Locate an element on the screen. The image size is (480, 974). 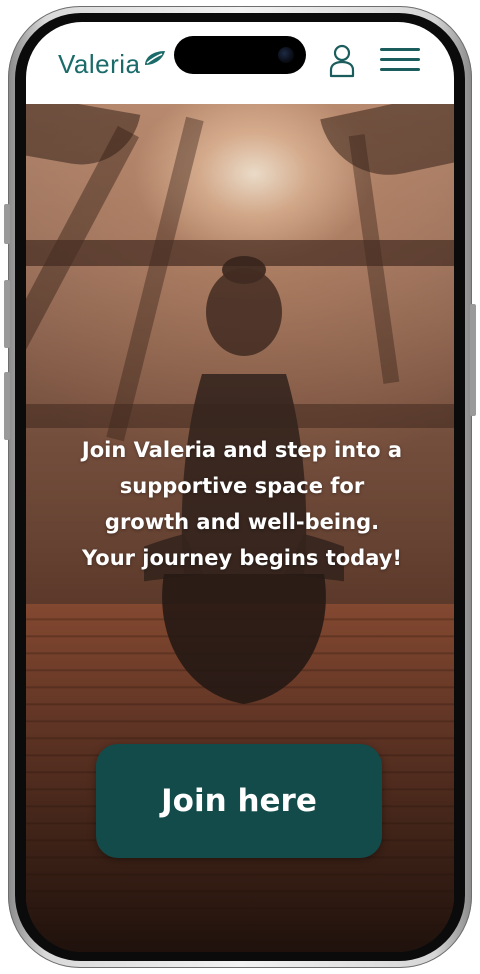
action-button is located at coordinates (7, 224).